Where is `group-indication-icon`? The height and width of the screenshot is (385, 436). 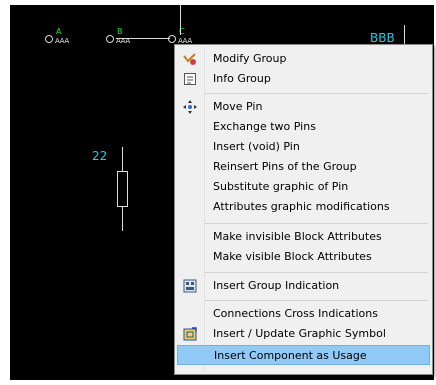
group-indication-icon is located at coordinates (190, 286).